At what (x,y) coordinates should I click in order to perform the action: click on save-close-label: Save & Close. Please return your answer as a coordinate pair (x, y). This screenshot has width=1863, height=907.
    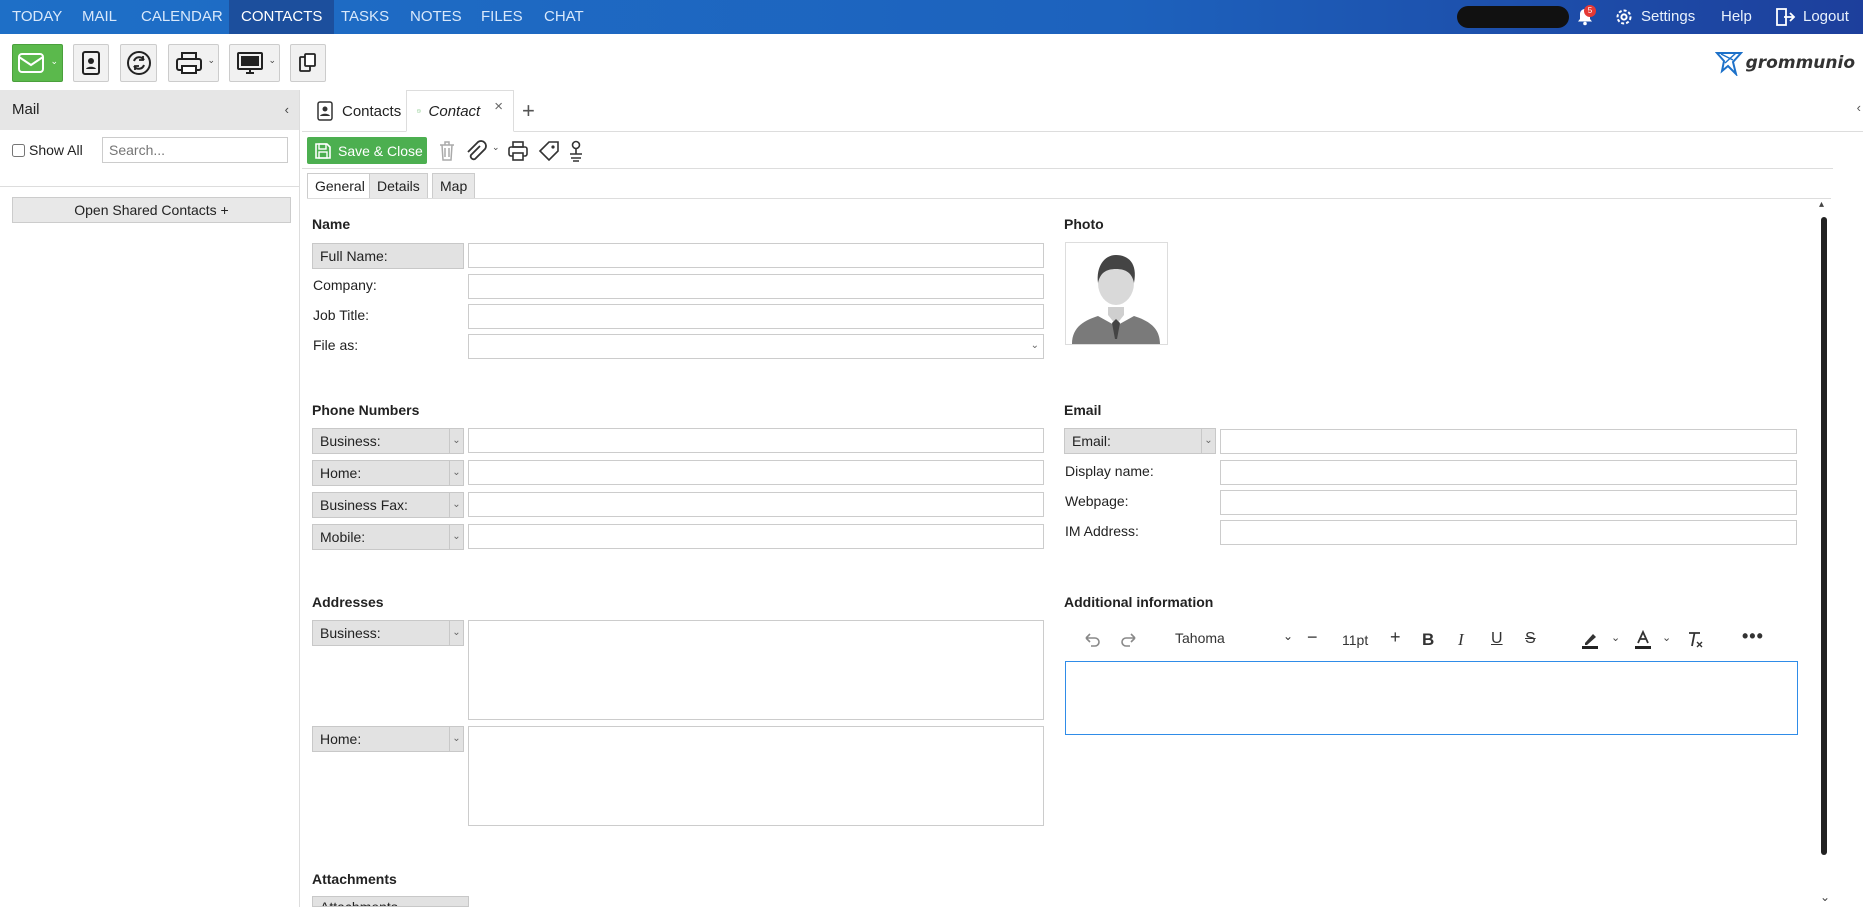
    Looking at the image, I should click on (380, 150).